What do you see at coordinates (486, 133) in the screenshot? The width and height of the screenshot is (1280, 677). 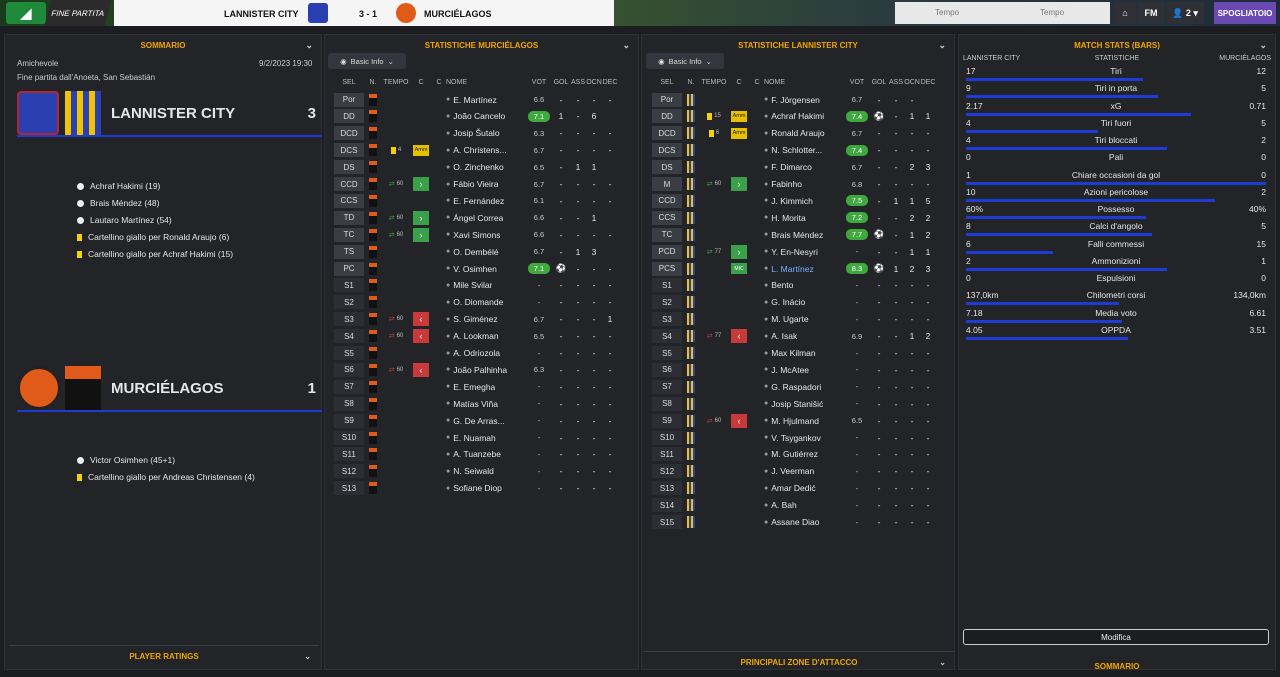 I see `player-name-cell: ● Josip Šutalo` at bounding box center [486, 133].